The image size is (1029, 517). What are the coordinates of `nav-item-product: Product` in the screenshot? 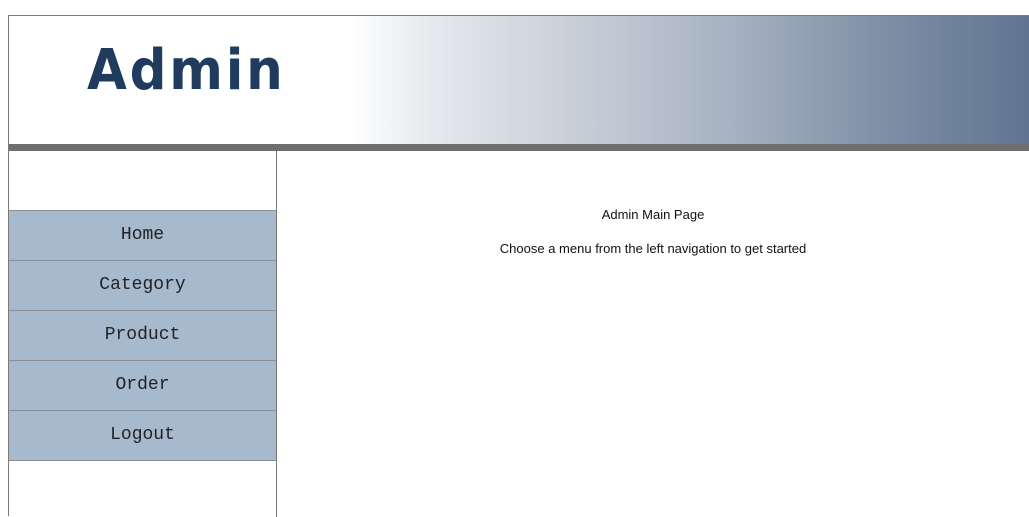 It's located at (142, 335).